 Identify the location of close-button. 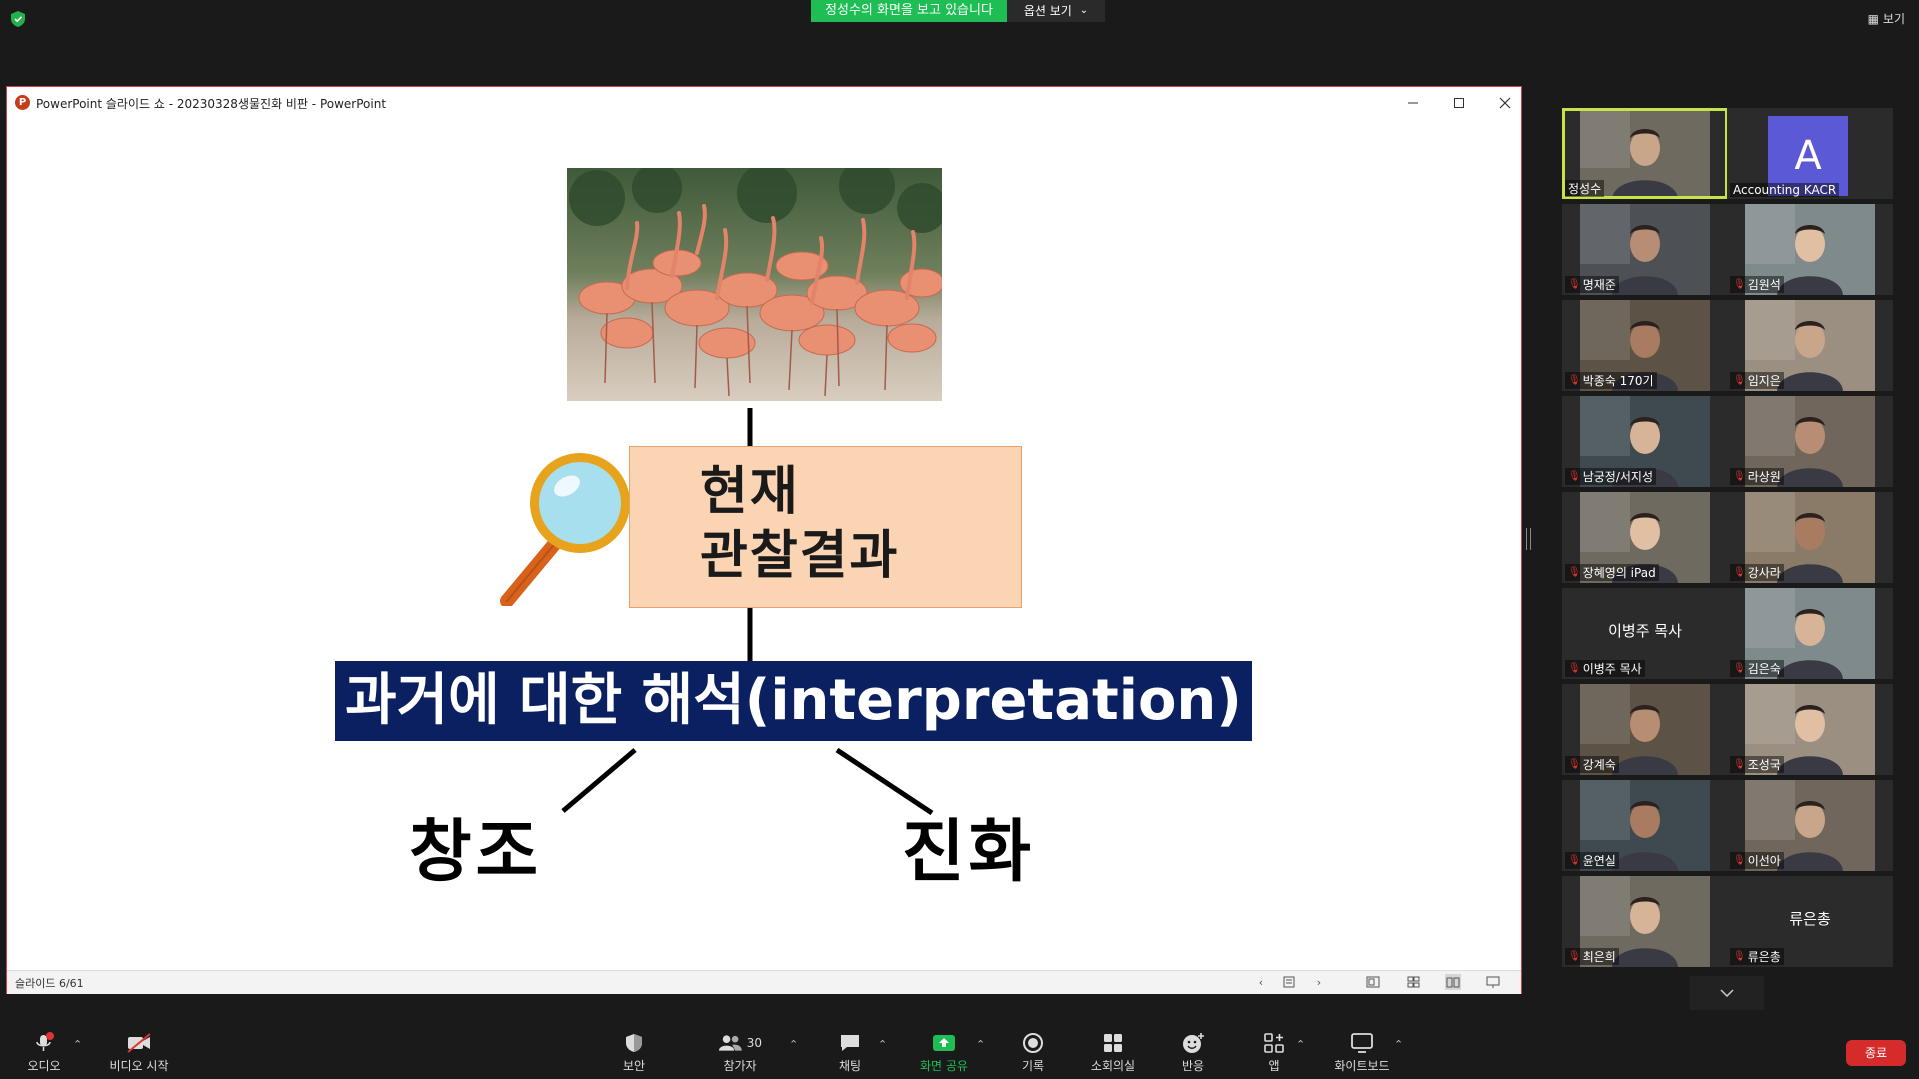
(1505, 102).